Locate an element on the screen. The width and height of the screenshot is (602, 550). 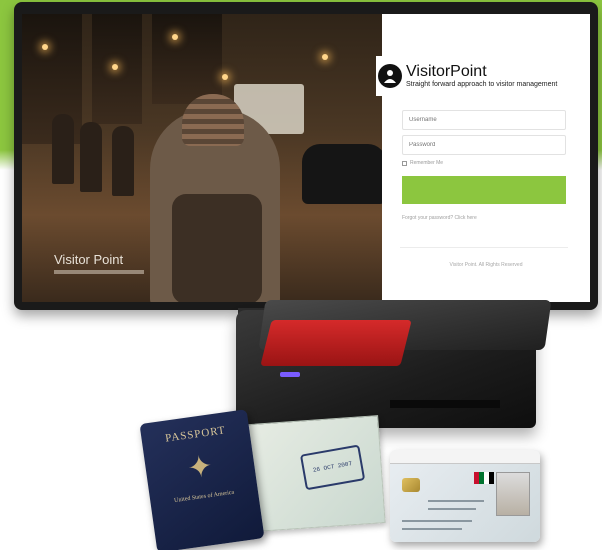
photo-hat is located at coordinates (213, 120).